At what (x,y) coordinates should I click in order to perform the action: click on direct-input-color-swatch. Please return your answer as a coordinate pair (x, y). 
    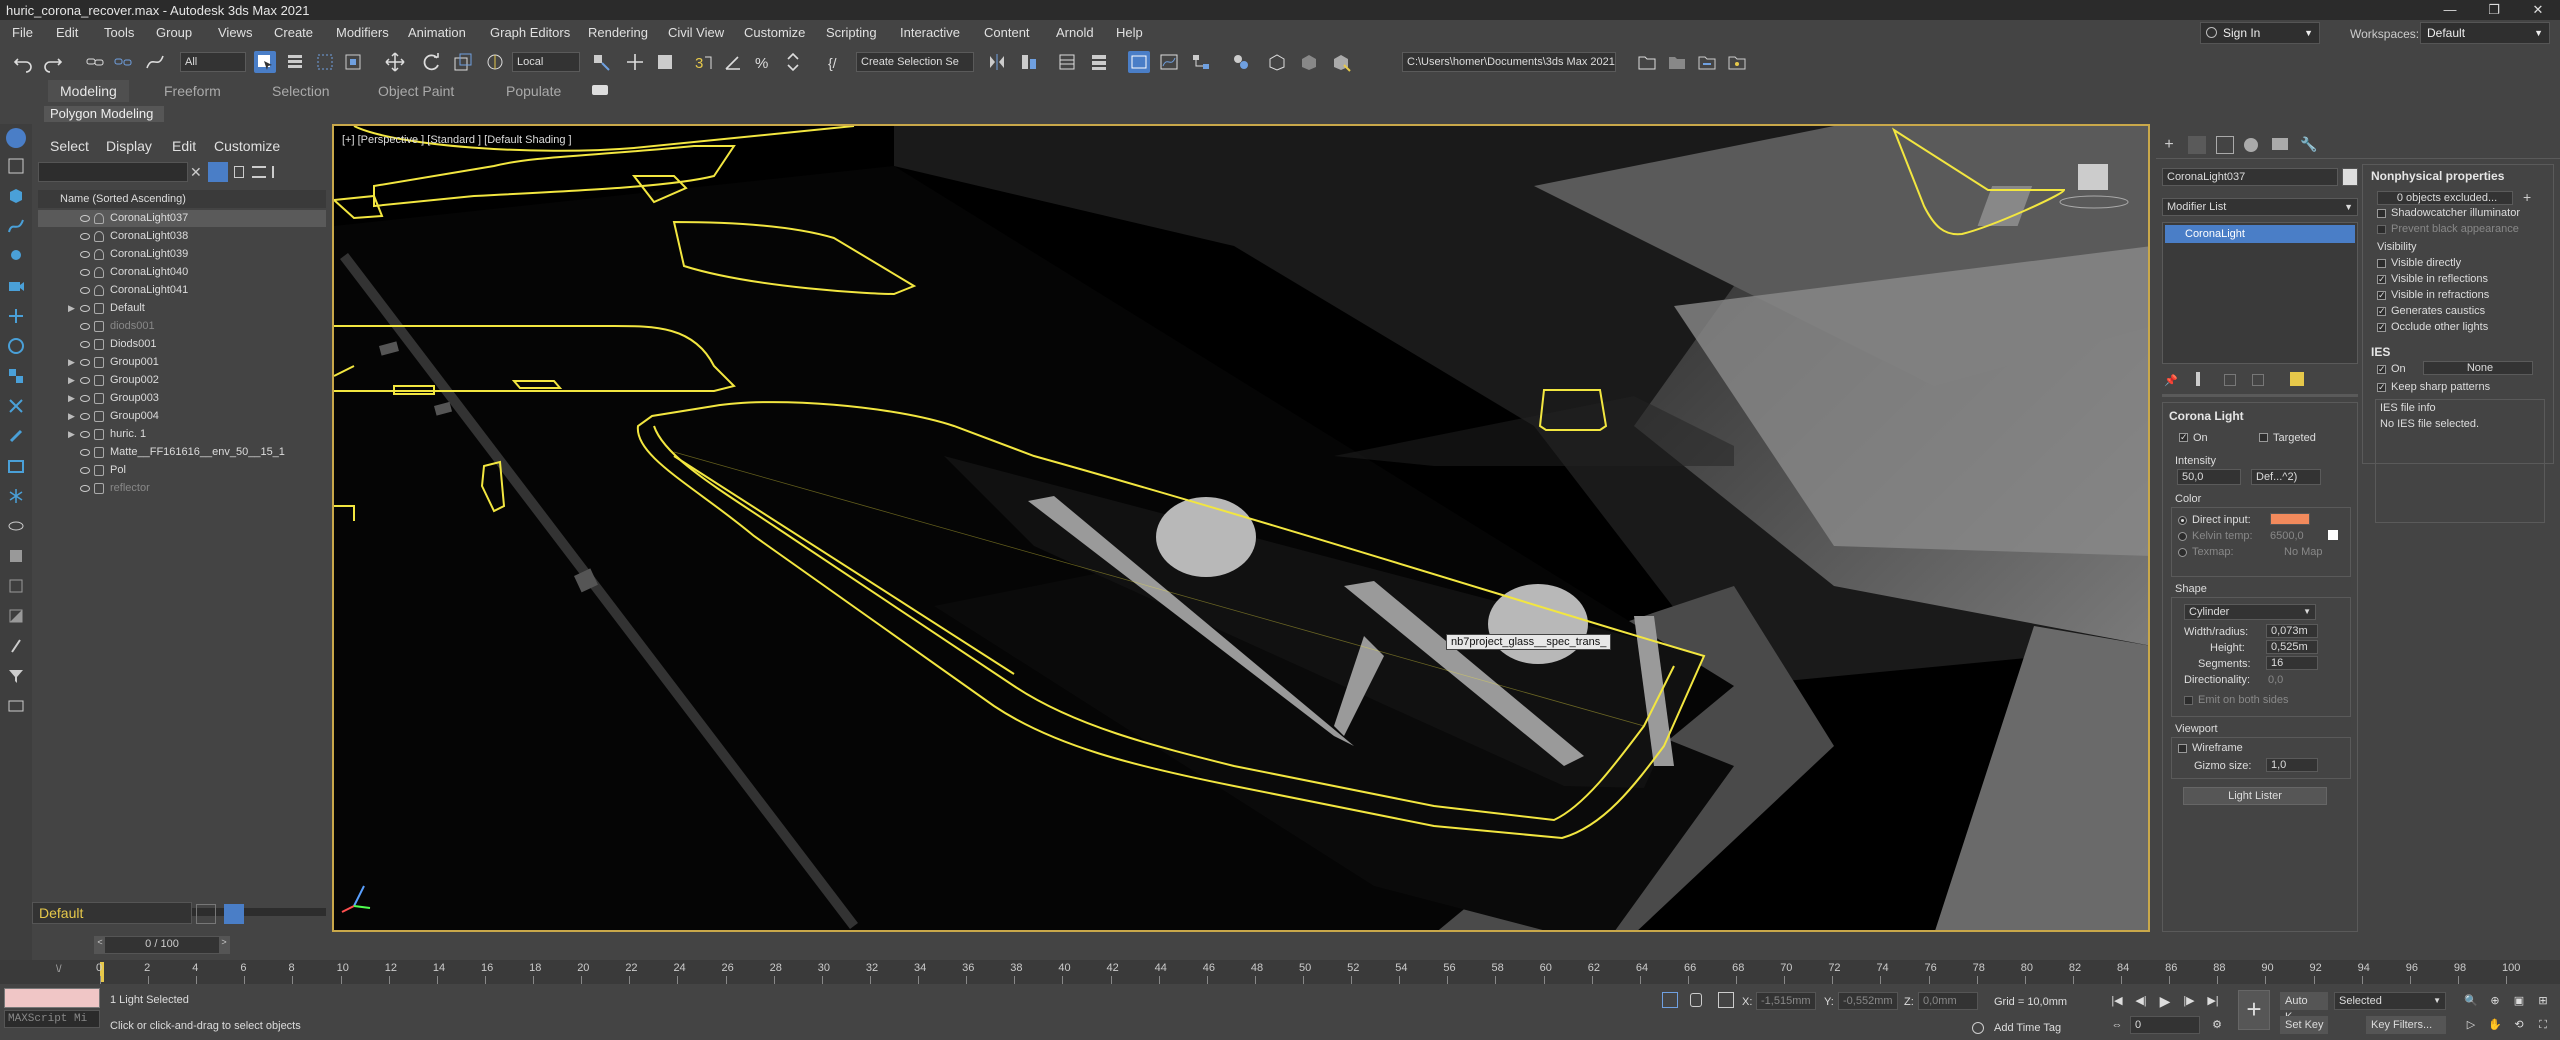
    Looking at the image, I should click on (2290, 519).